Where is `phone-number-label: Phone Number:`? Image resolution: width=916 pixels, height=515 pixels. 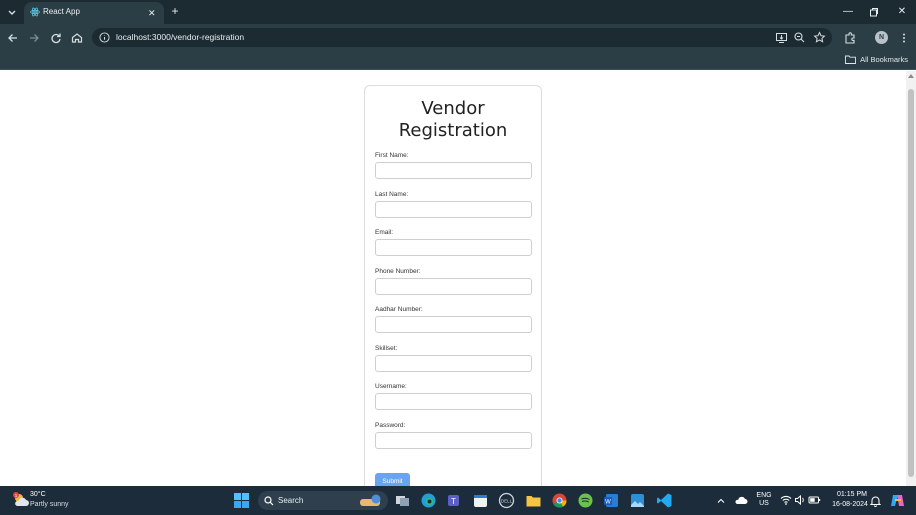 phone-number-label: Phone Number: is located at coordinates (398, 271).